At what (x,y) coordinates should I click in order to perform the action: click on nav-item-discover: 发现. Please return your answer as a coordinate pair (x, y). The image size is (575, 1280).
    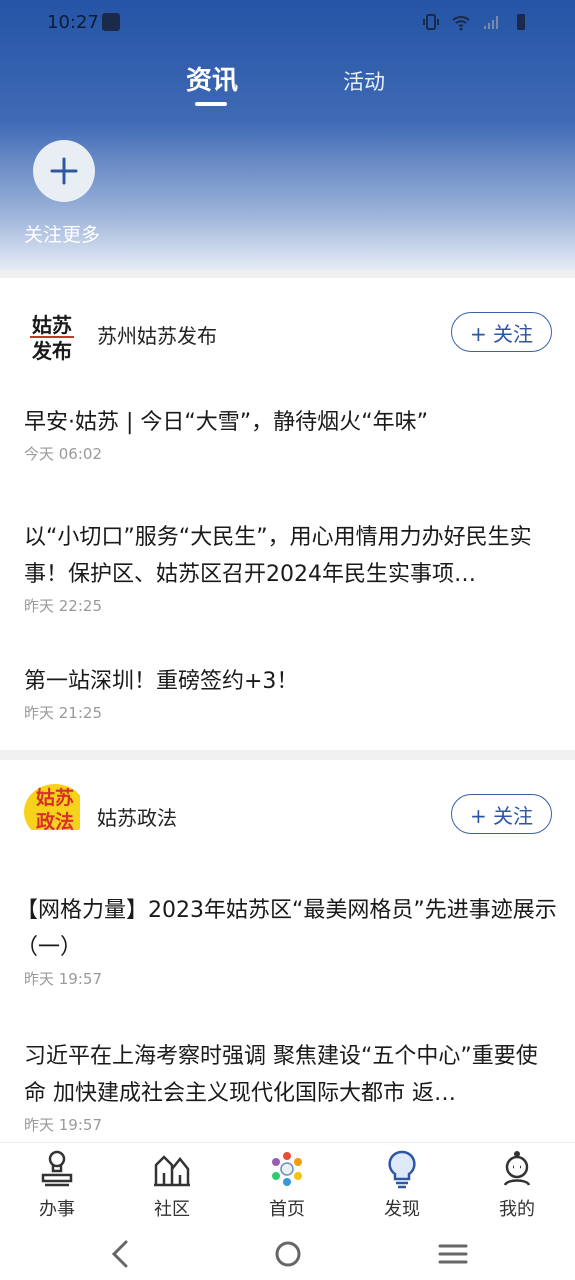
    Looking at the image, I should click on (402, 1185).